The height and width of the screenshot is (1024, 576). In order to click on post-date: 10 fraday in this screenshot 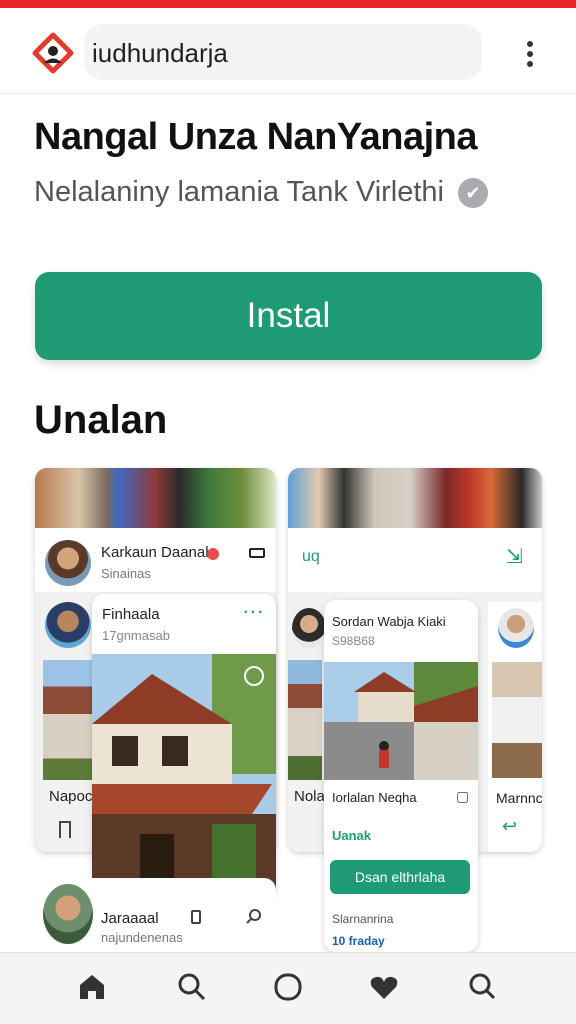, I will do `click(358, 941)`.